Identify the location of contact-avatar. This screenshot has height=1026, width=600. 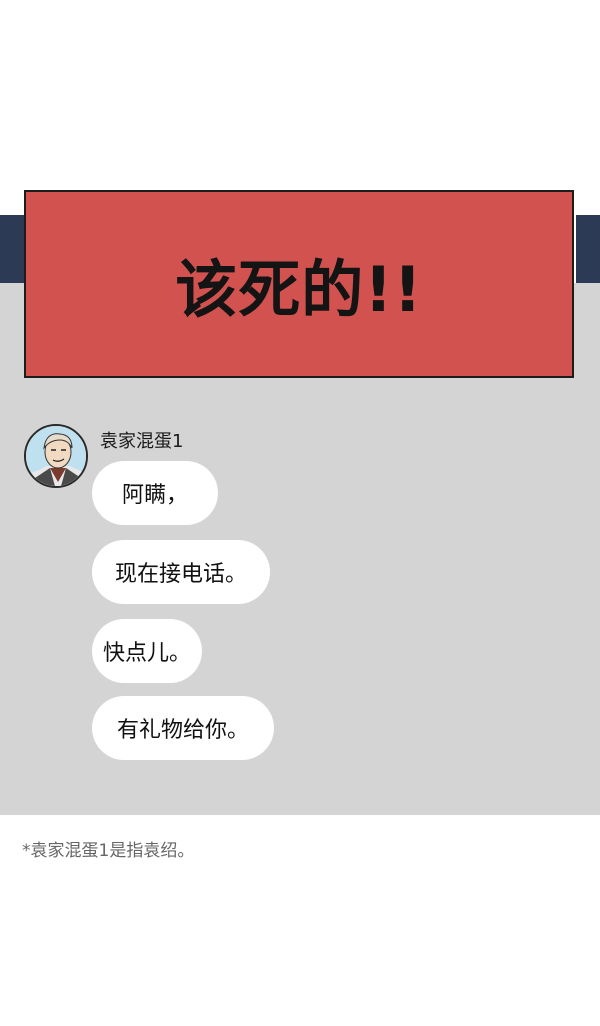
(56, 456).